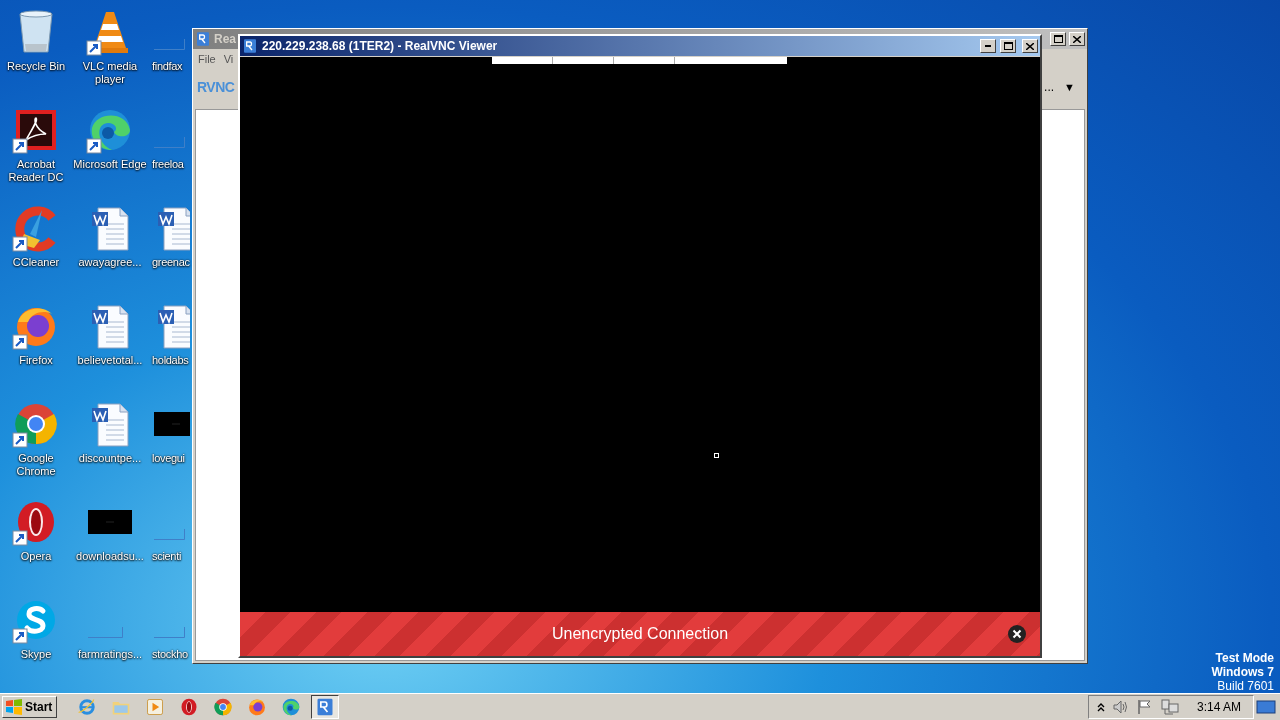 The image size is (1280, 720). Describe the element at coordinates (110, 73) in the screenshot. I see `icon-label: VLC media player` at that location.